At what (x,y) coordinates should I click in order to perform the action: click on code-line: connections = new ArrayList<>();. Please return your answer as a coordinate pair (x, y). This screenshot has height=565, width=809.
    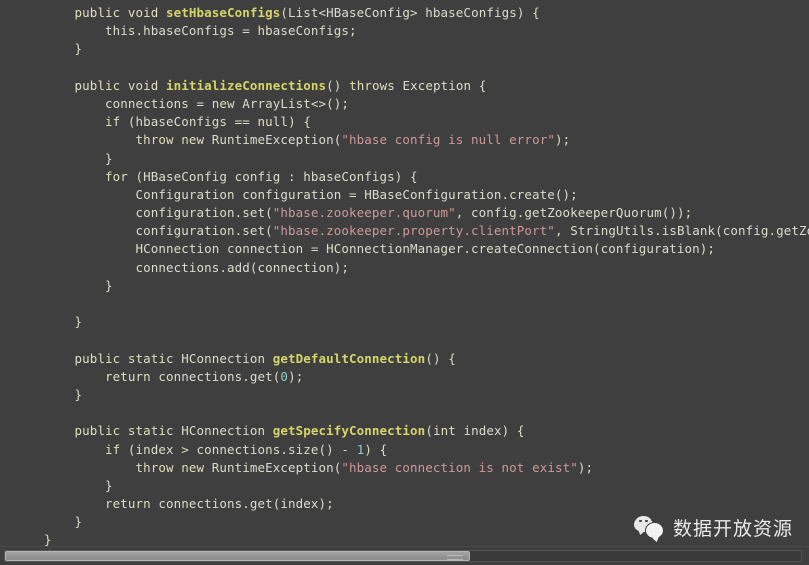
    Looking at the image, I should click on (426, 104).